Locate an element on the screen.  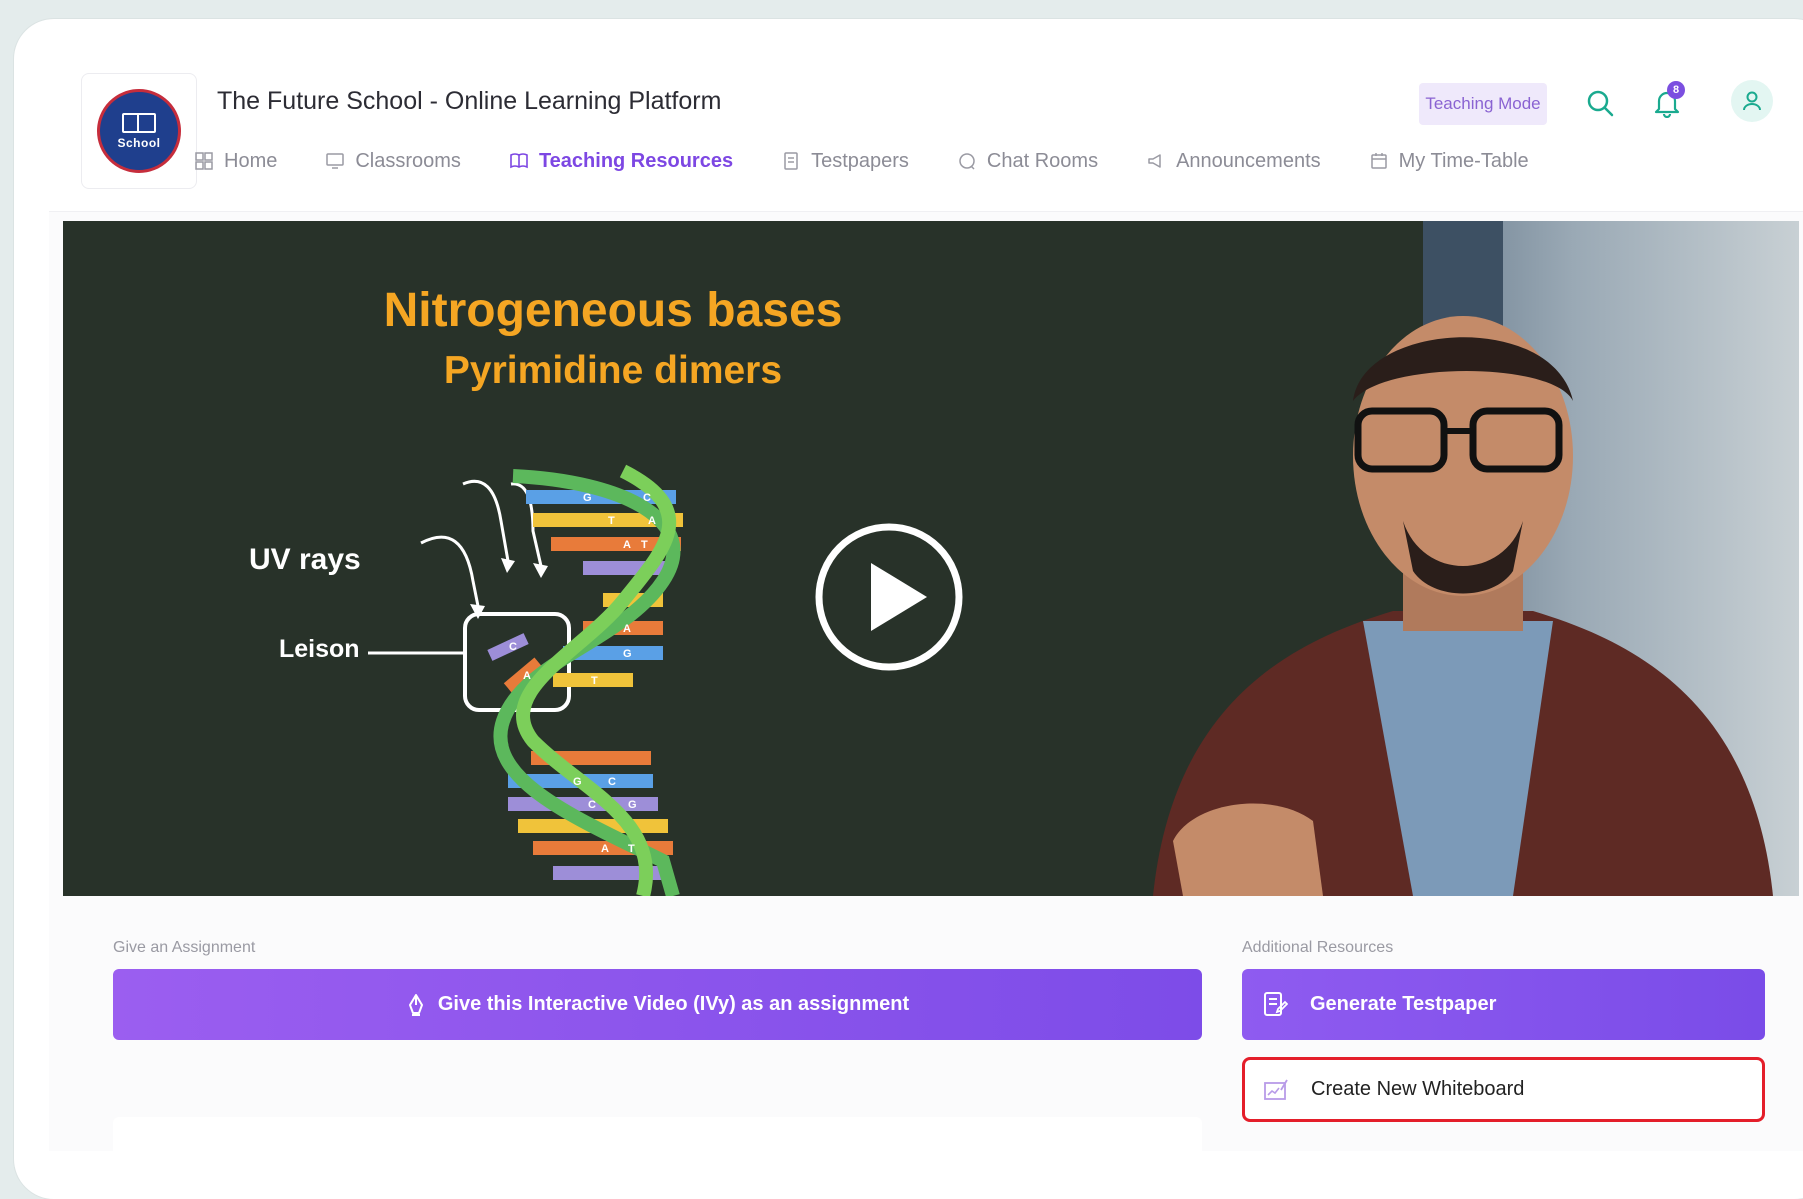
nav-item-classrooms: Classrooms is located at coordinates (393, 161).